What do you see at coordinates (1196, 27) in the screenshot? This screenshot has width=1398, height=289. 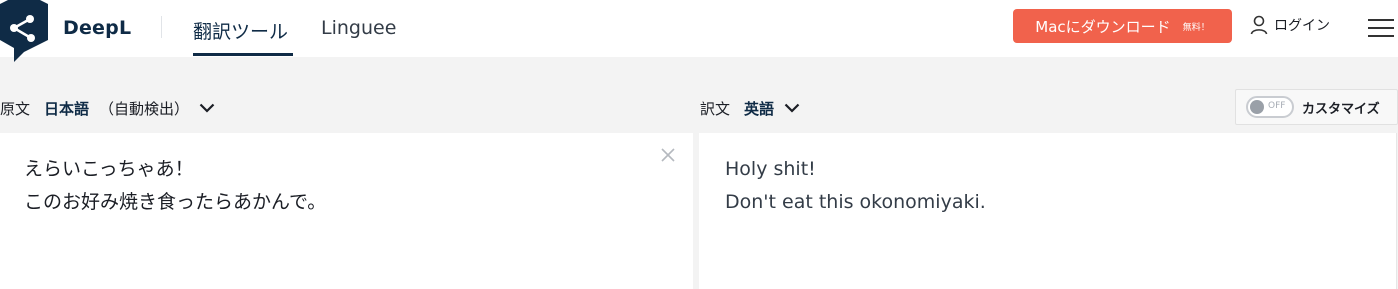 I see `free-badge: 無料！` at bounding box center [1196, 27].